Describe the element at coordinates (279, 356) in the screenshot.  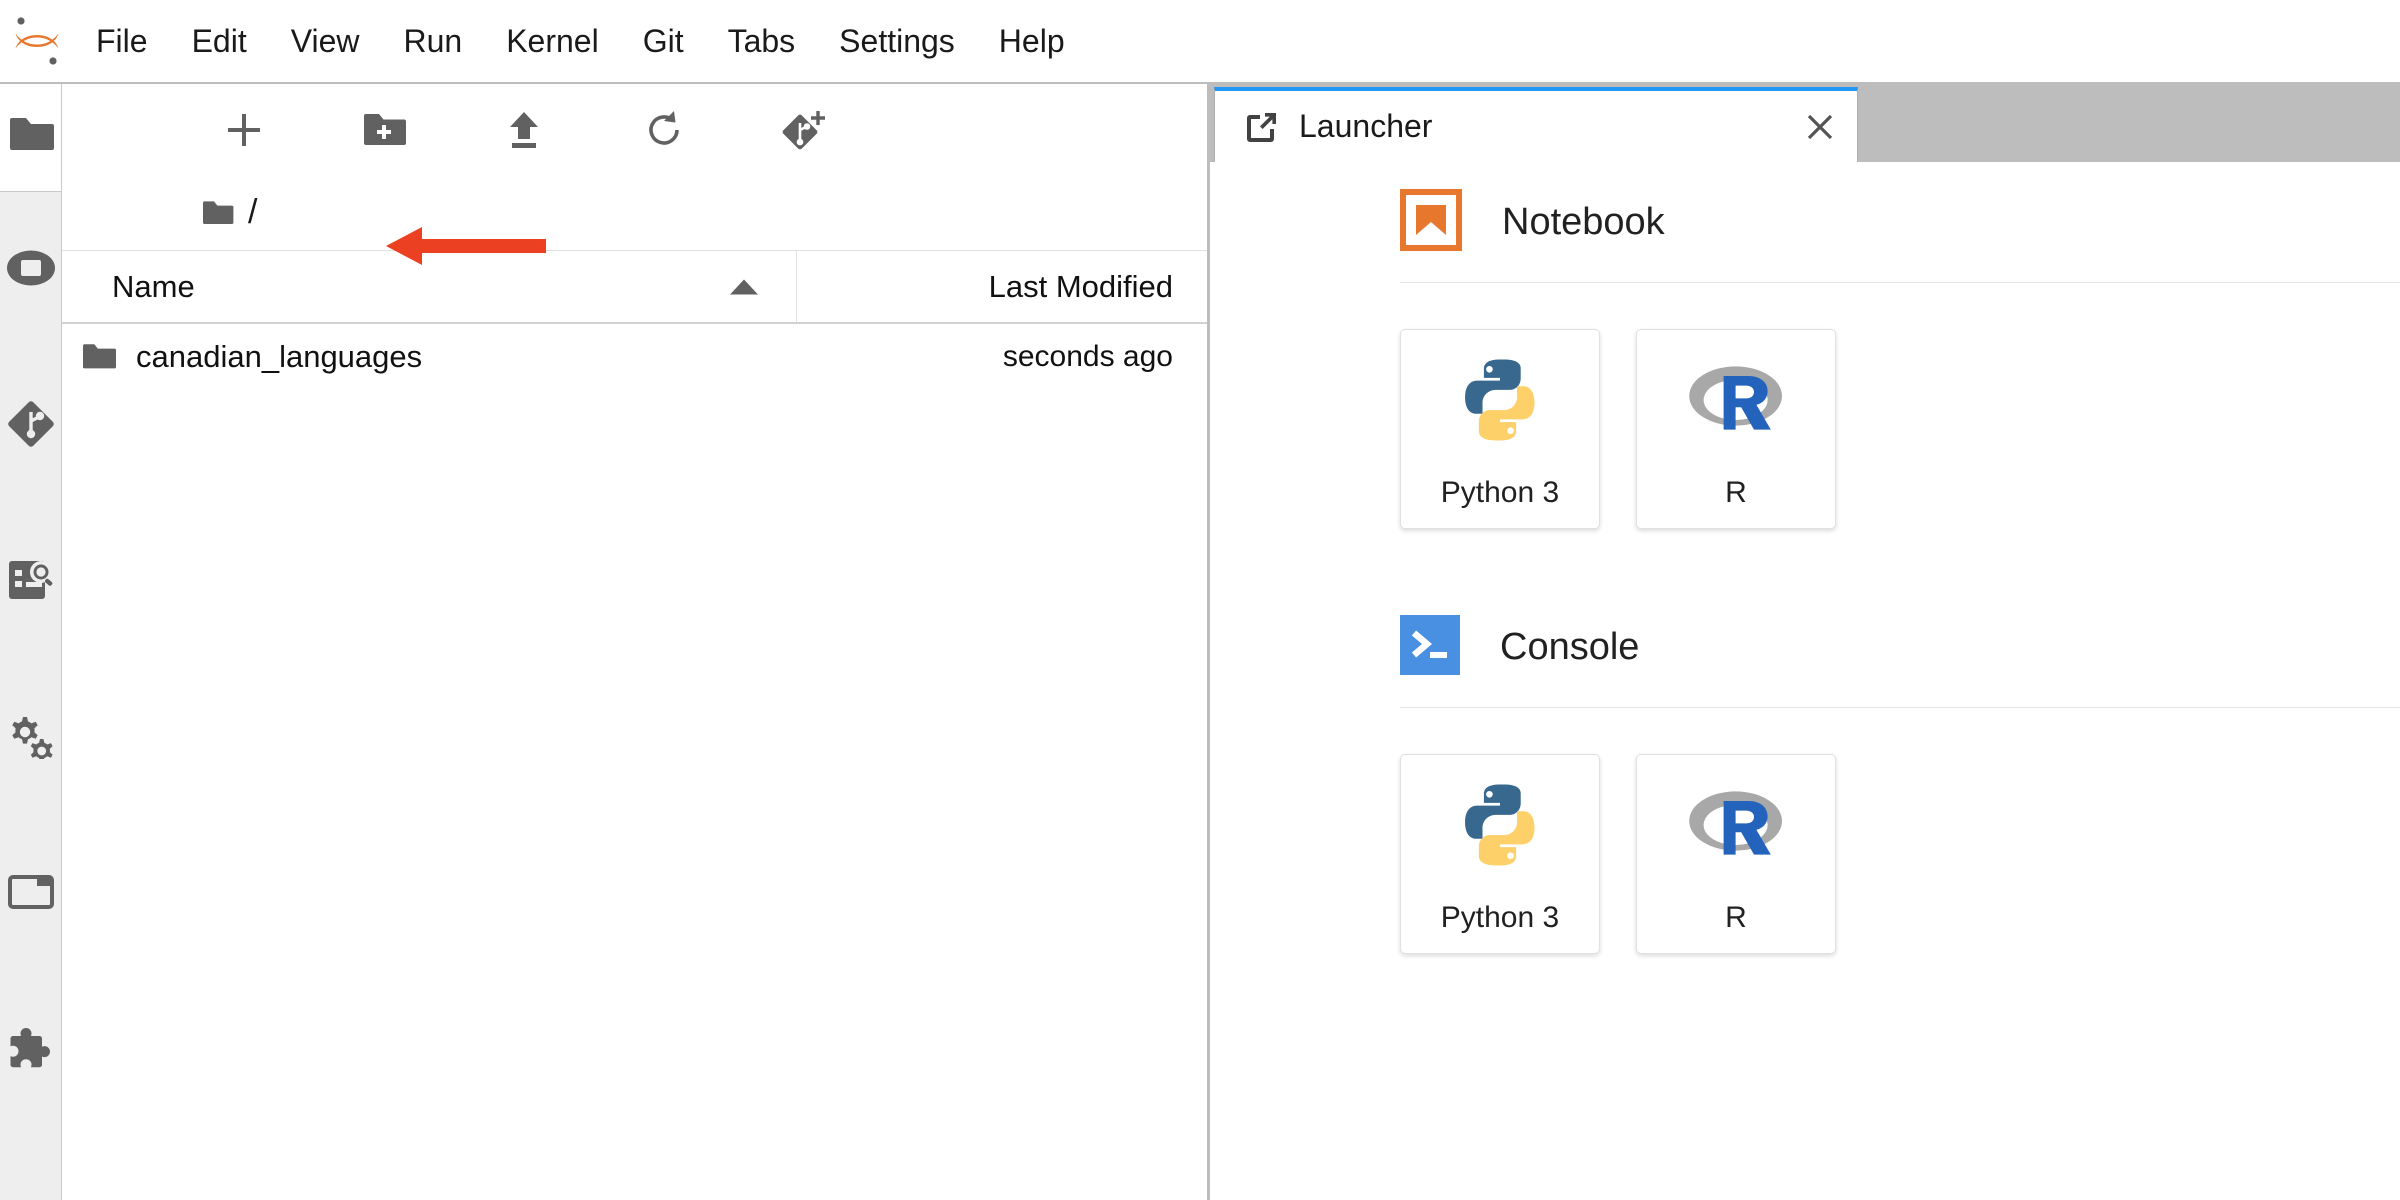
I see `file-name: canadian_languages` at that location.